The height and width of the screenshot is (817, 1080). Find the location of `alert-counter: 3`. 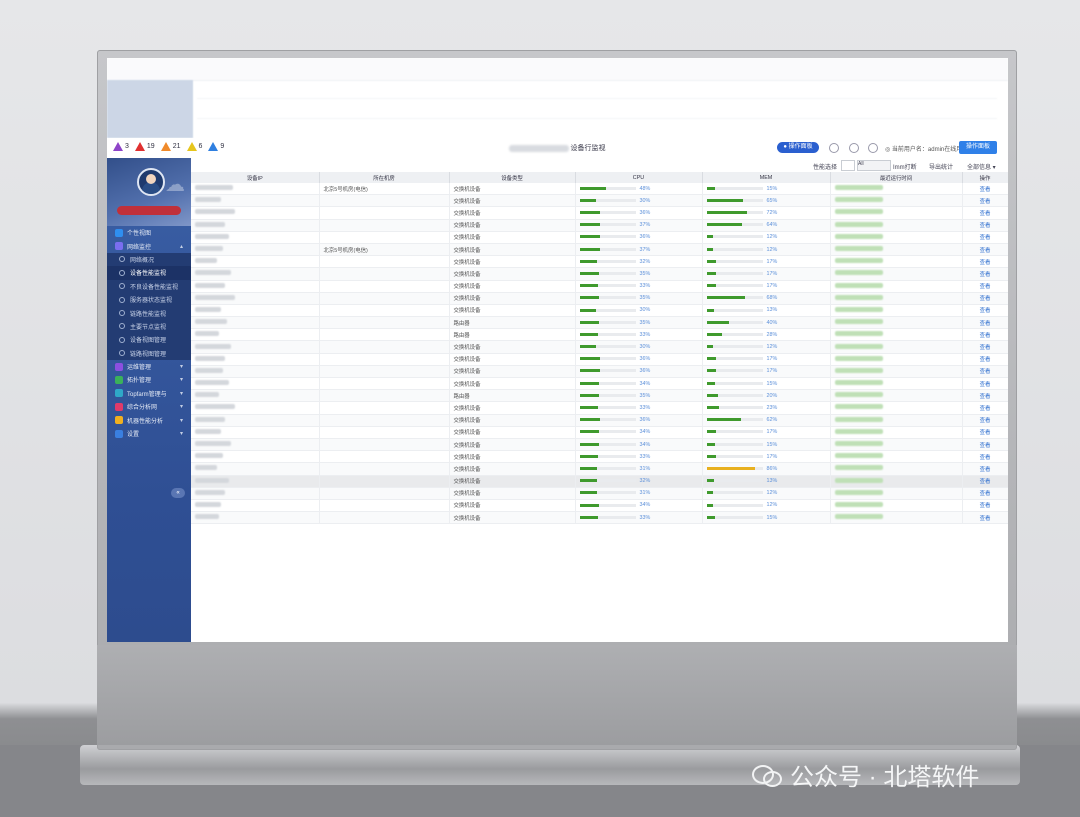

alert-counter: 3 is located at coordinates (121, 146).